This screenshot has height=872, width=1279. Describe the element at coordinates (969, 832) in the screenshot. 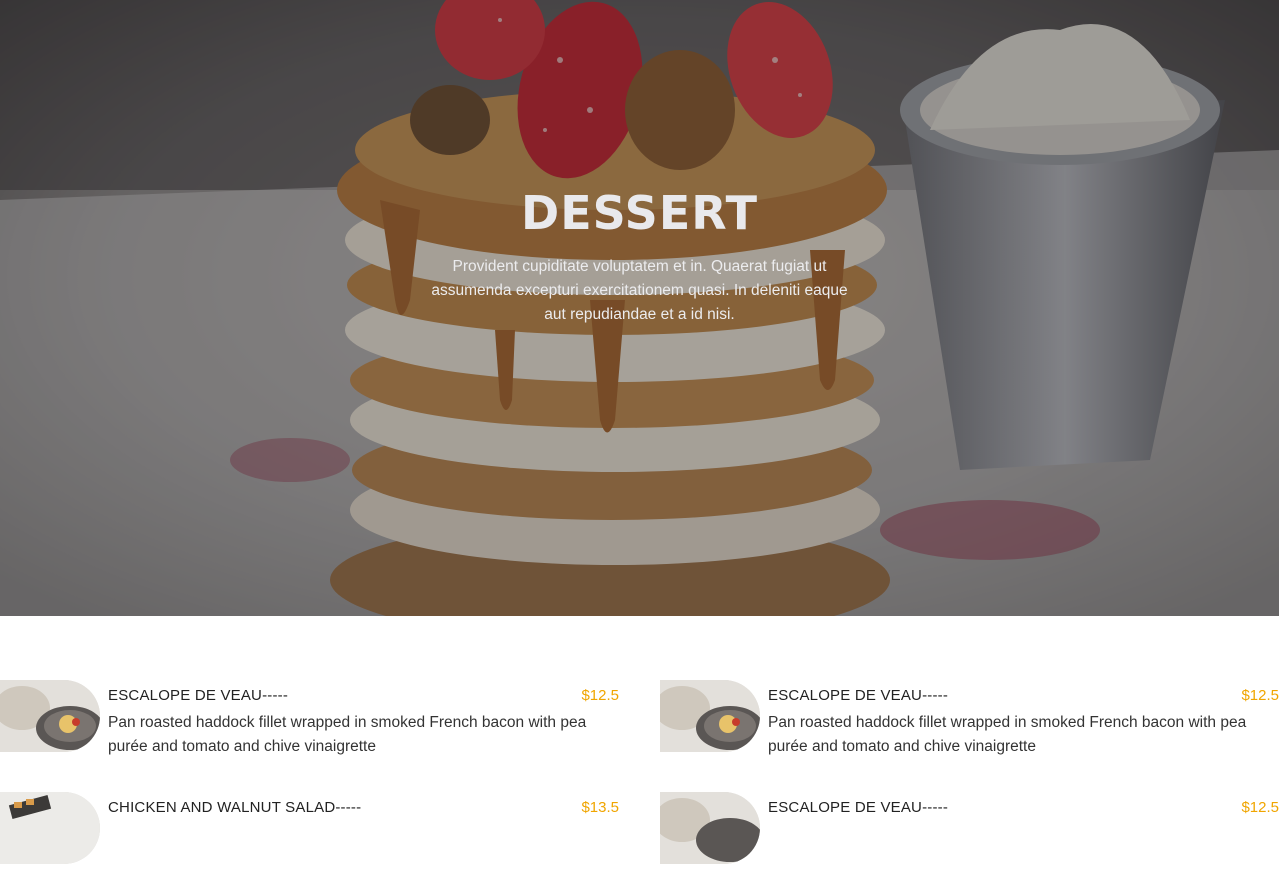

I see `menu-item: ESCALOPE DE VEAU----- $12.5` at that location.